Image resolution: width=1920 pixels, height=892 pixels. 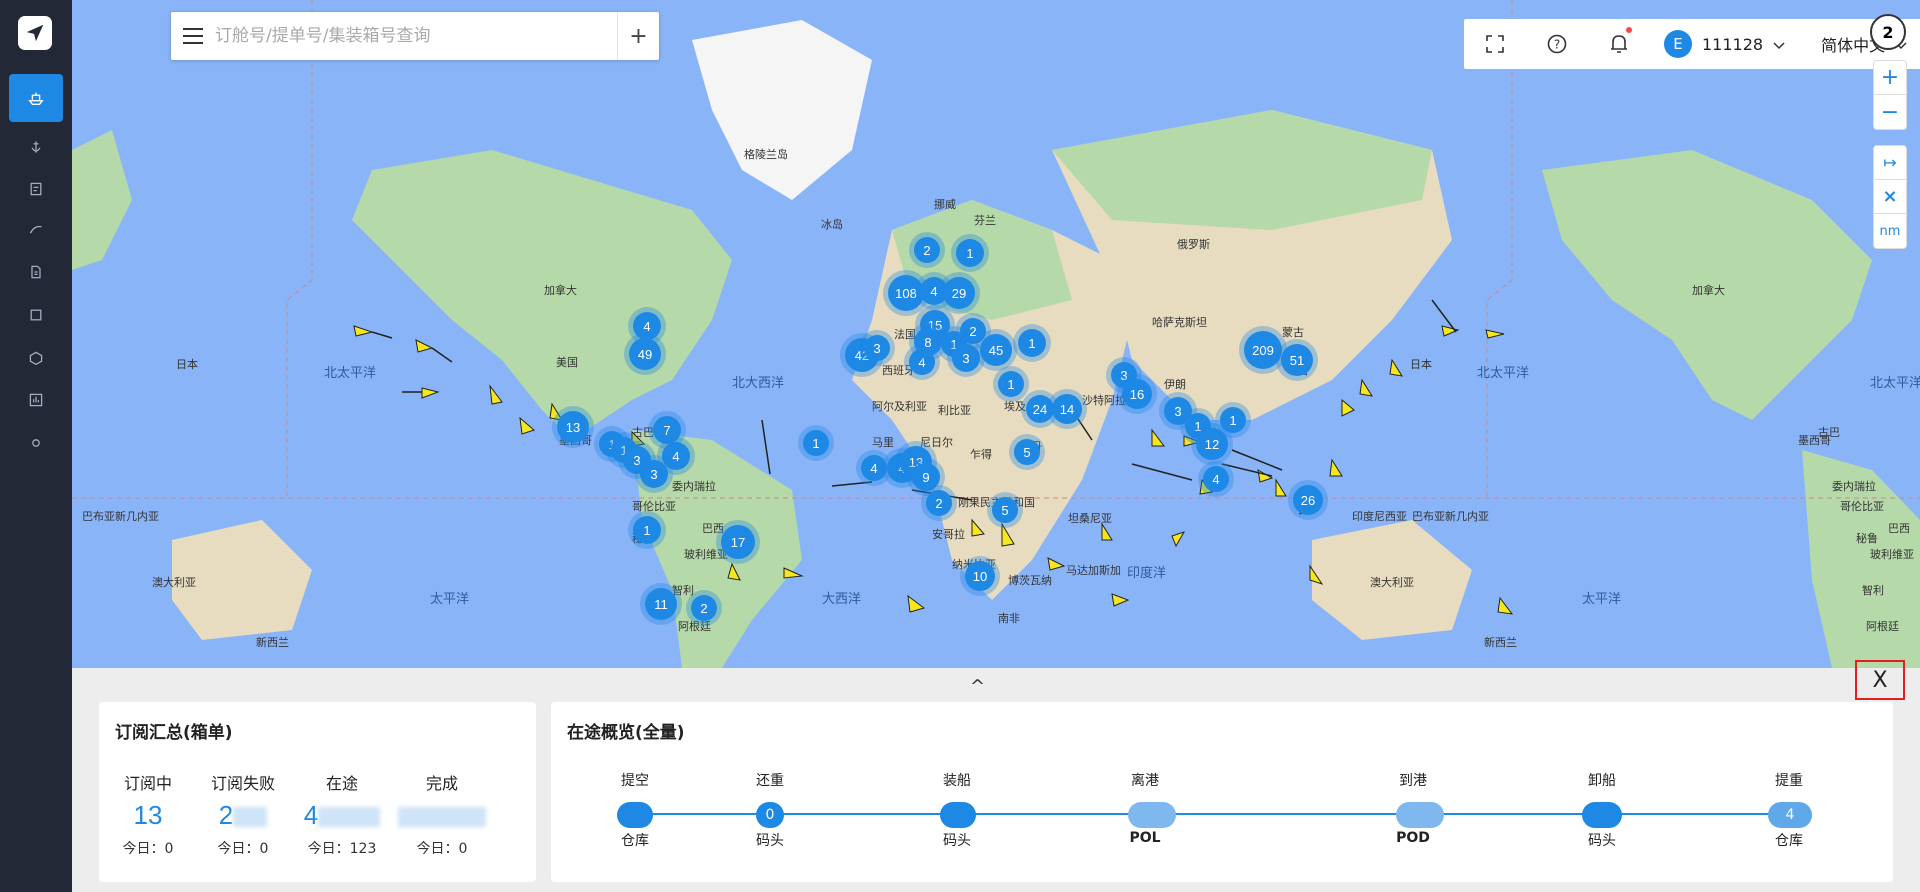 I want to click on cluster-count: 51, so click(x=1297, y=360).